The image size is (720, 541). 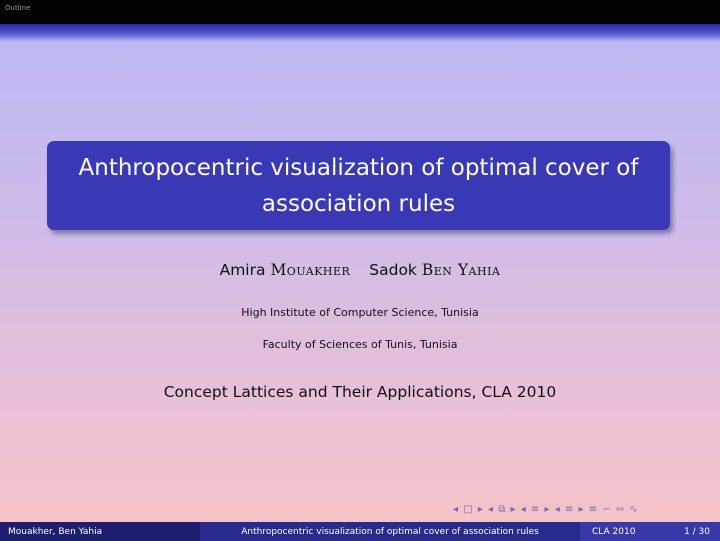 What do you see at coordinates (100, 531) in the screenshot?
I see `footer-authors: Mouakher, Ben Yahia` at bounding box center [100, 531].